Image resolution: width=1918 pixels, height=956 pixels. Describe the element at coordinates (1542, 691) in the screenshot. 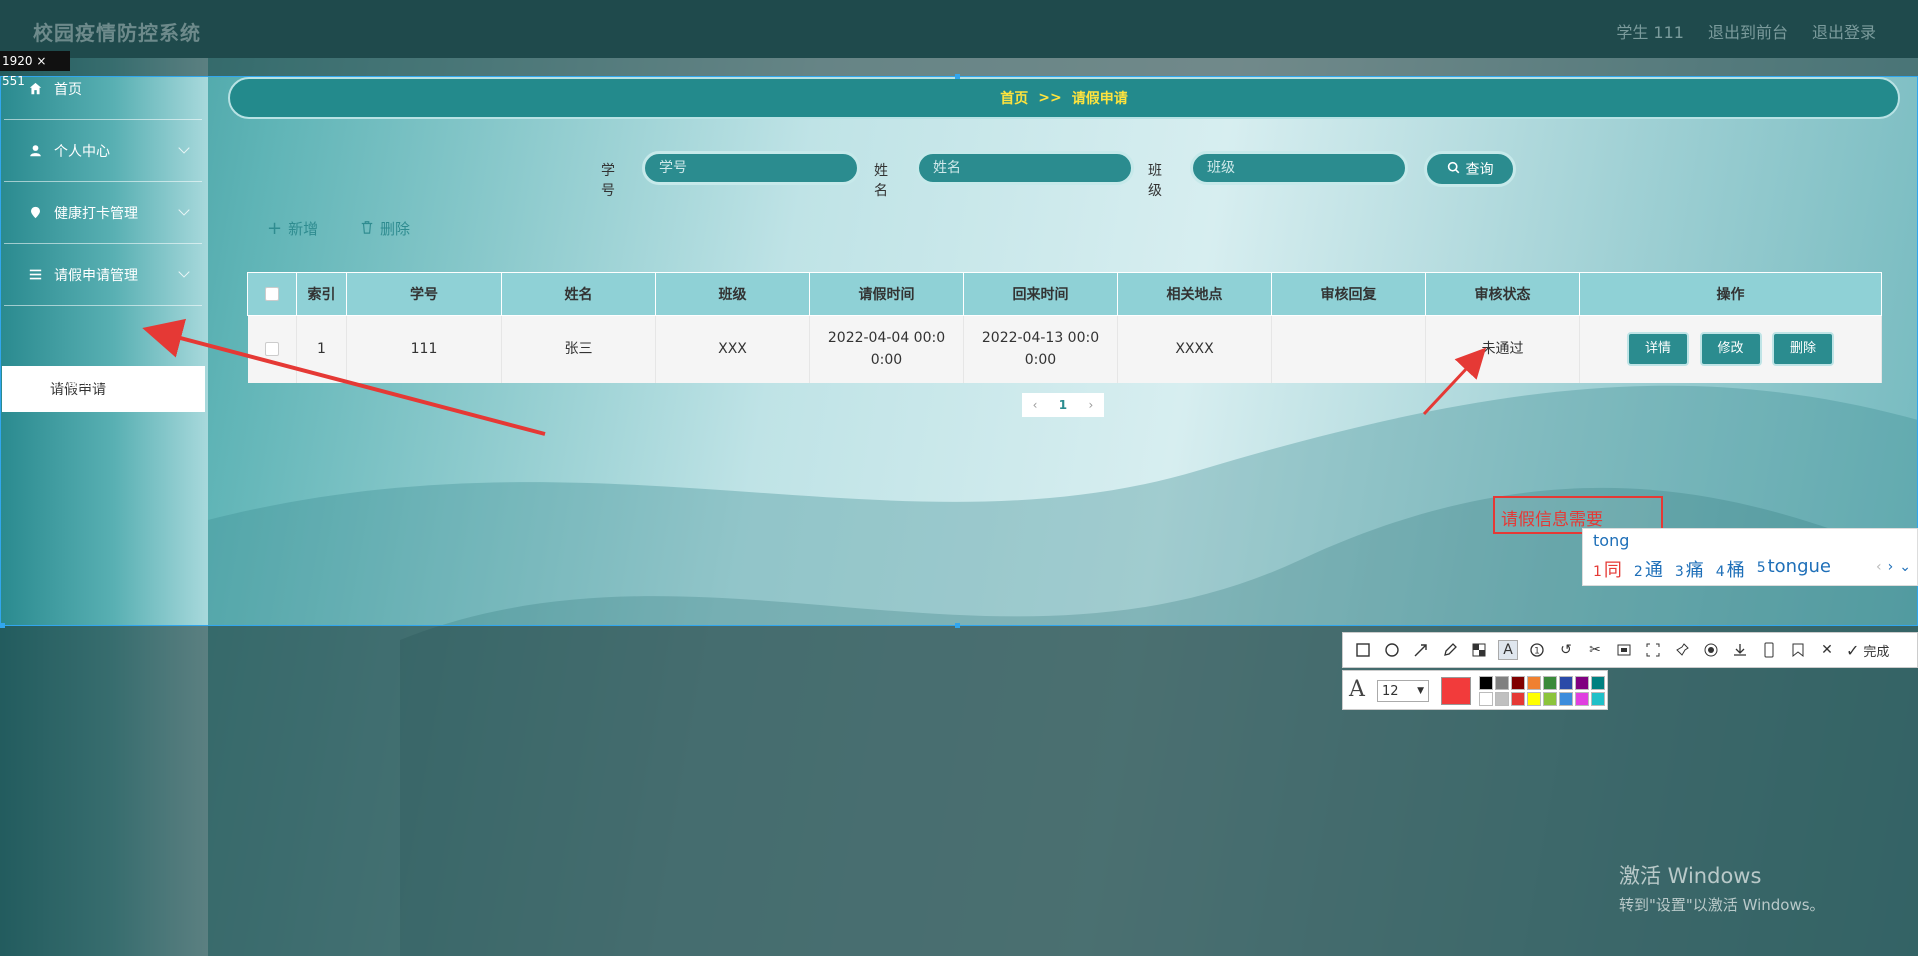

I see `color-palette` at that location.